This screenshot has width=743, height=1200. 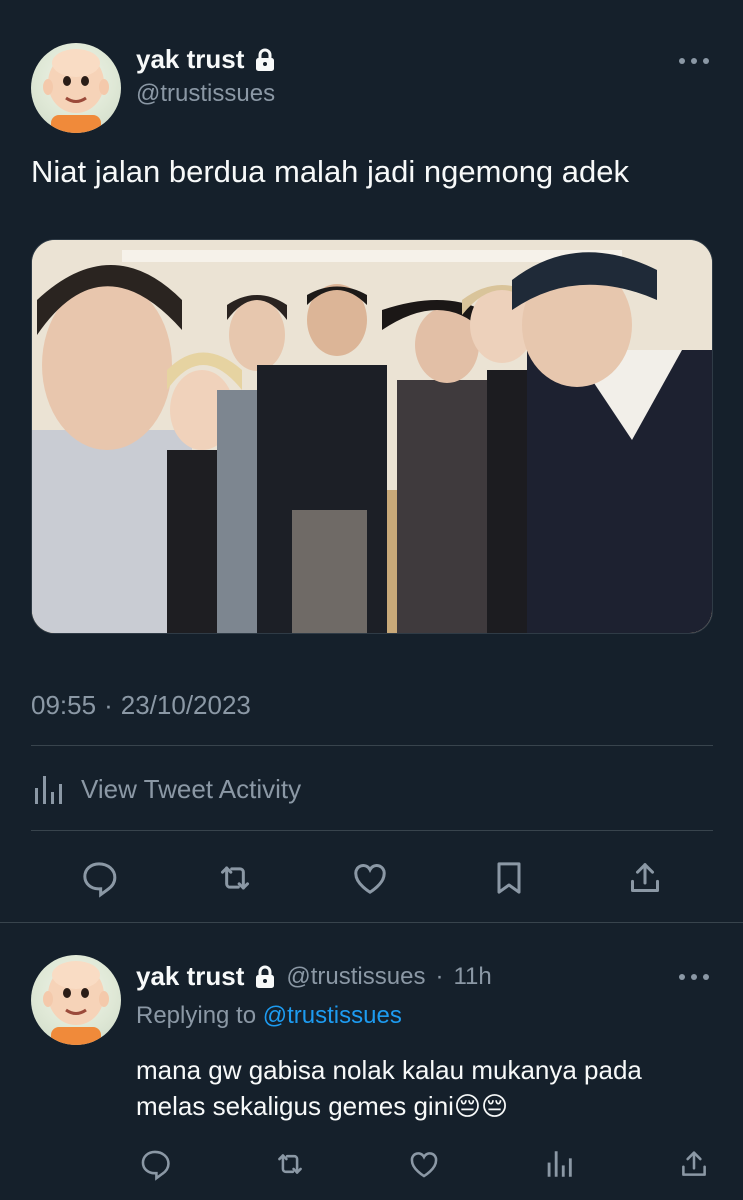 What do you see at coordinates (76, 1000) in the screenshot?
I see `reply-author-avatar` at bounding box center [76, 1000].